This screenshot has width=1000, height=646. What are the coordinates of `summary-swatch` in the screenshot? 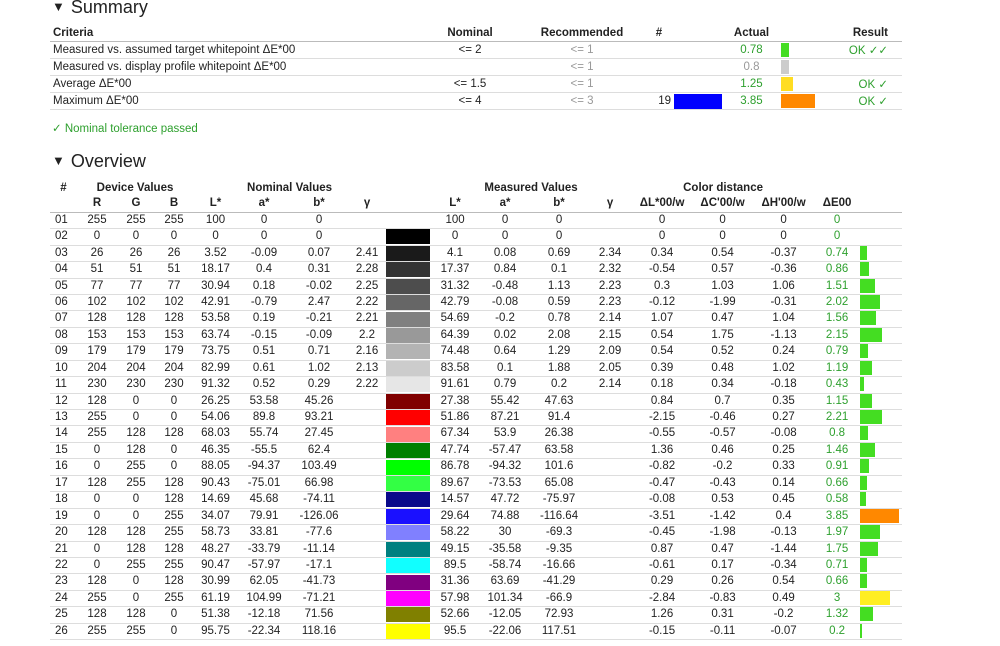 It's located at (698, 101).